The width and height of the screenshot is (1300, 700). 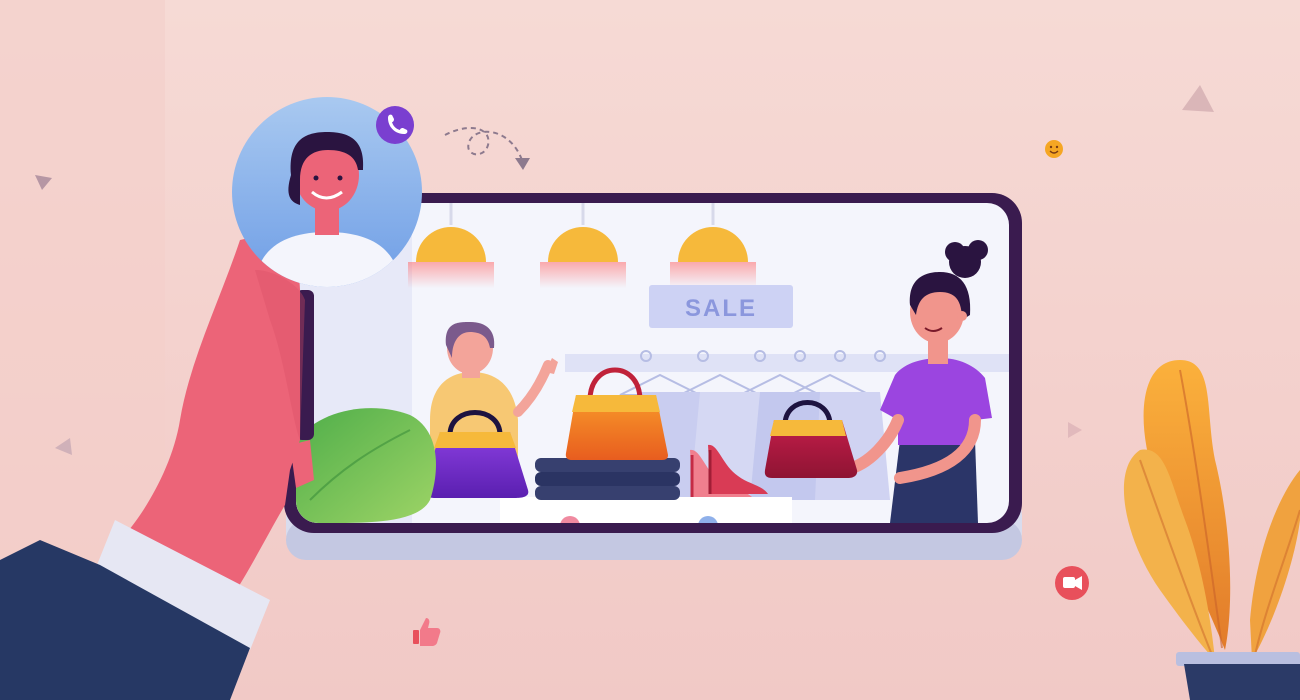 What do you see at coordinates (366, 465) in the screenshot?
I see `screen-plant` at bounding box center [366, 465].